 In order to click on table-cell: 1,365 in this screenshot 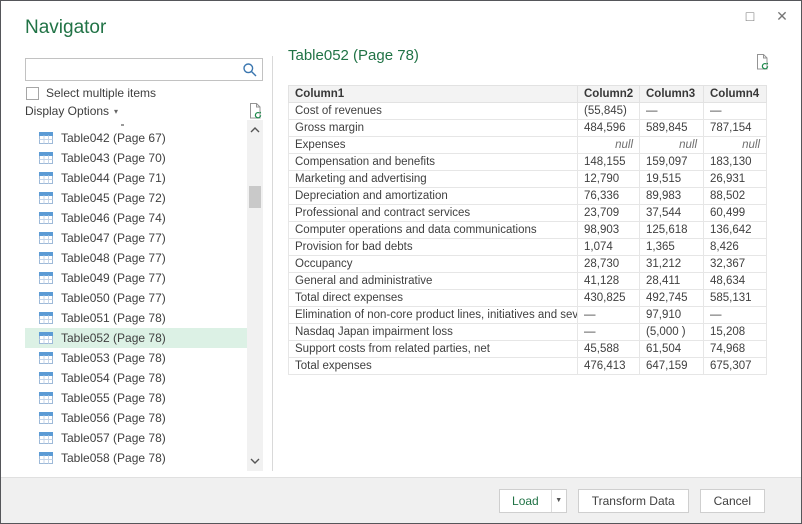, I will do `click(671, 247)`.